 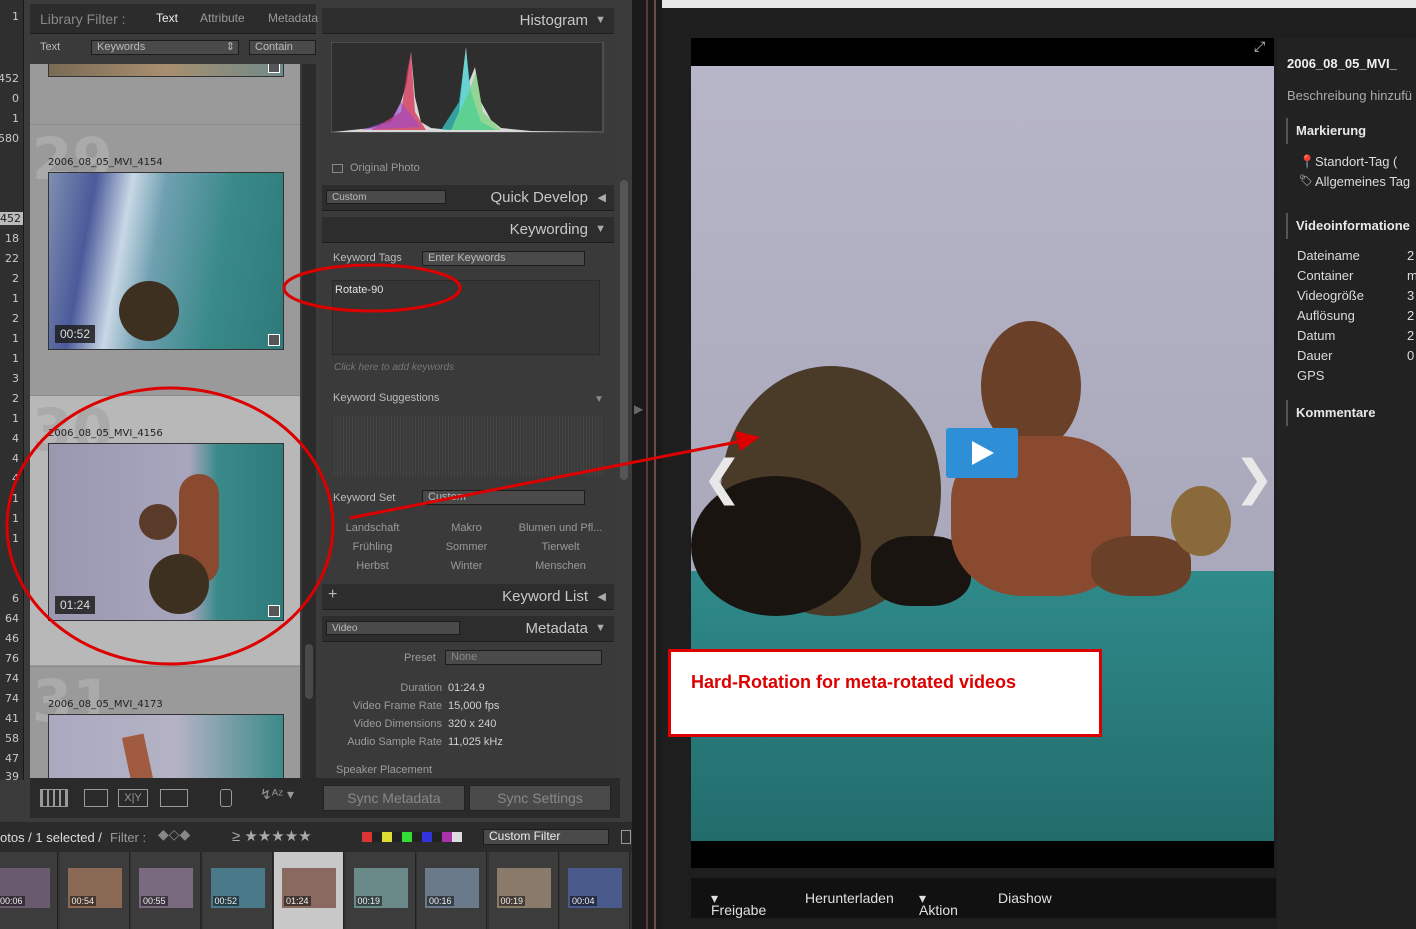 What do you see at coordinates (372, 547) in the screenshot?
I see `keyword-set-item: Frühling` at bounding box center [372, 547].